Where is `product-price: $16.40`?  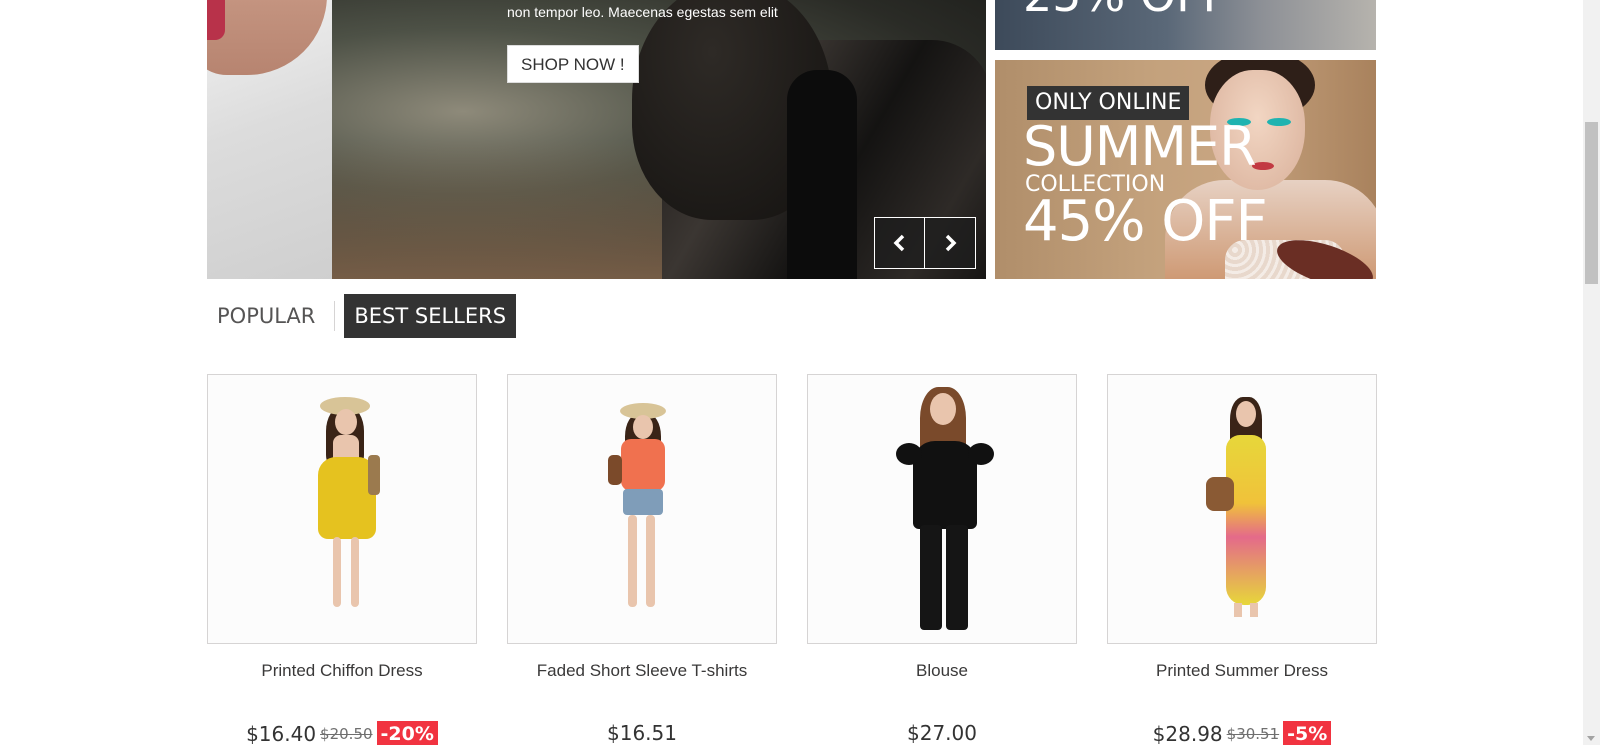 product-price: $16.40 is located at coordinates (281, 733).